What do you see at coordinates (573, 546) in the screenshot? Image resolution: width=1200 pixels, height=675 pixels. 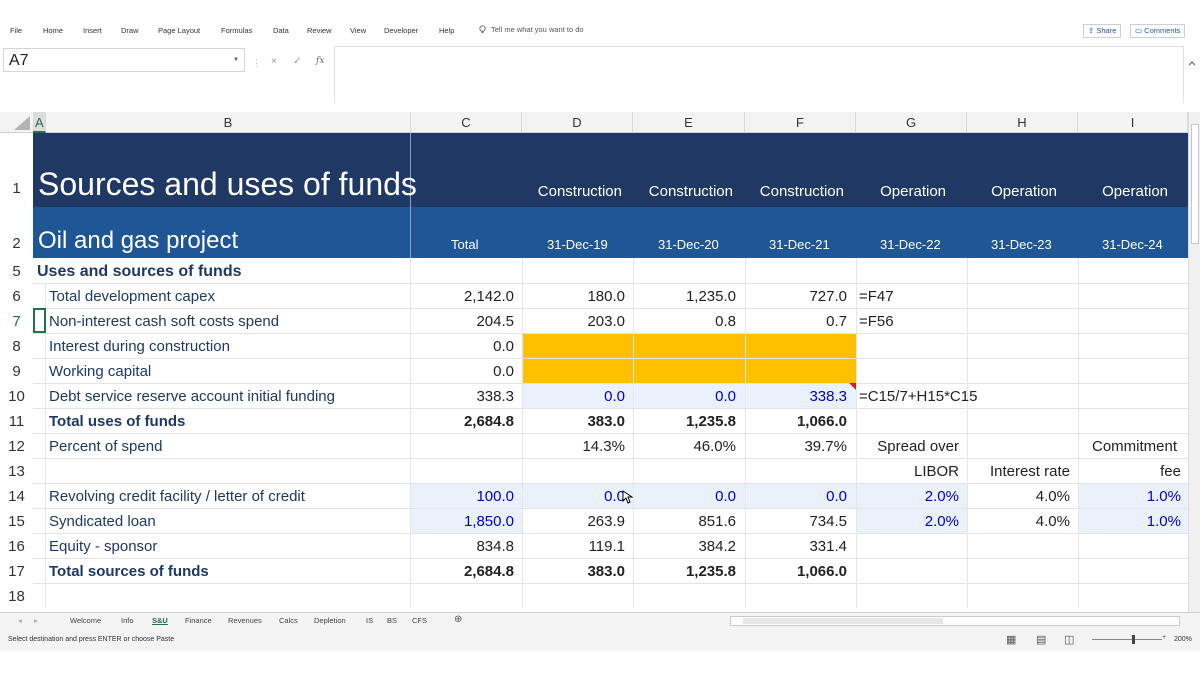 I see `cell-d16: 119.1` at bounding box center [573, 546].